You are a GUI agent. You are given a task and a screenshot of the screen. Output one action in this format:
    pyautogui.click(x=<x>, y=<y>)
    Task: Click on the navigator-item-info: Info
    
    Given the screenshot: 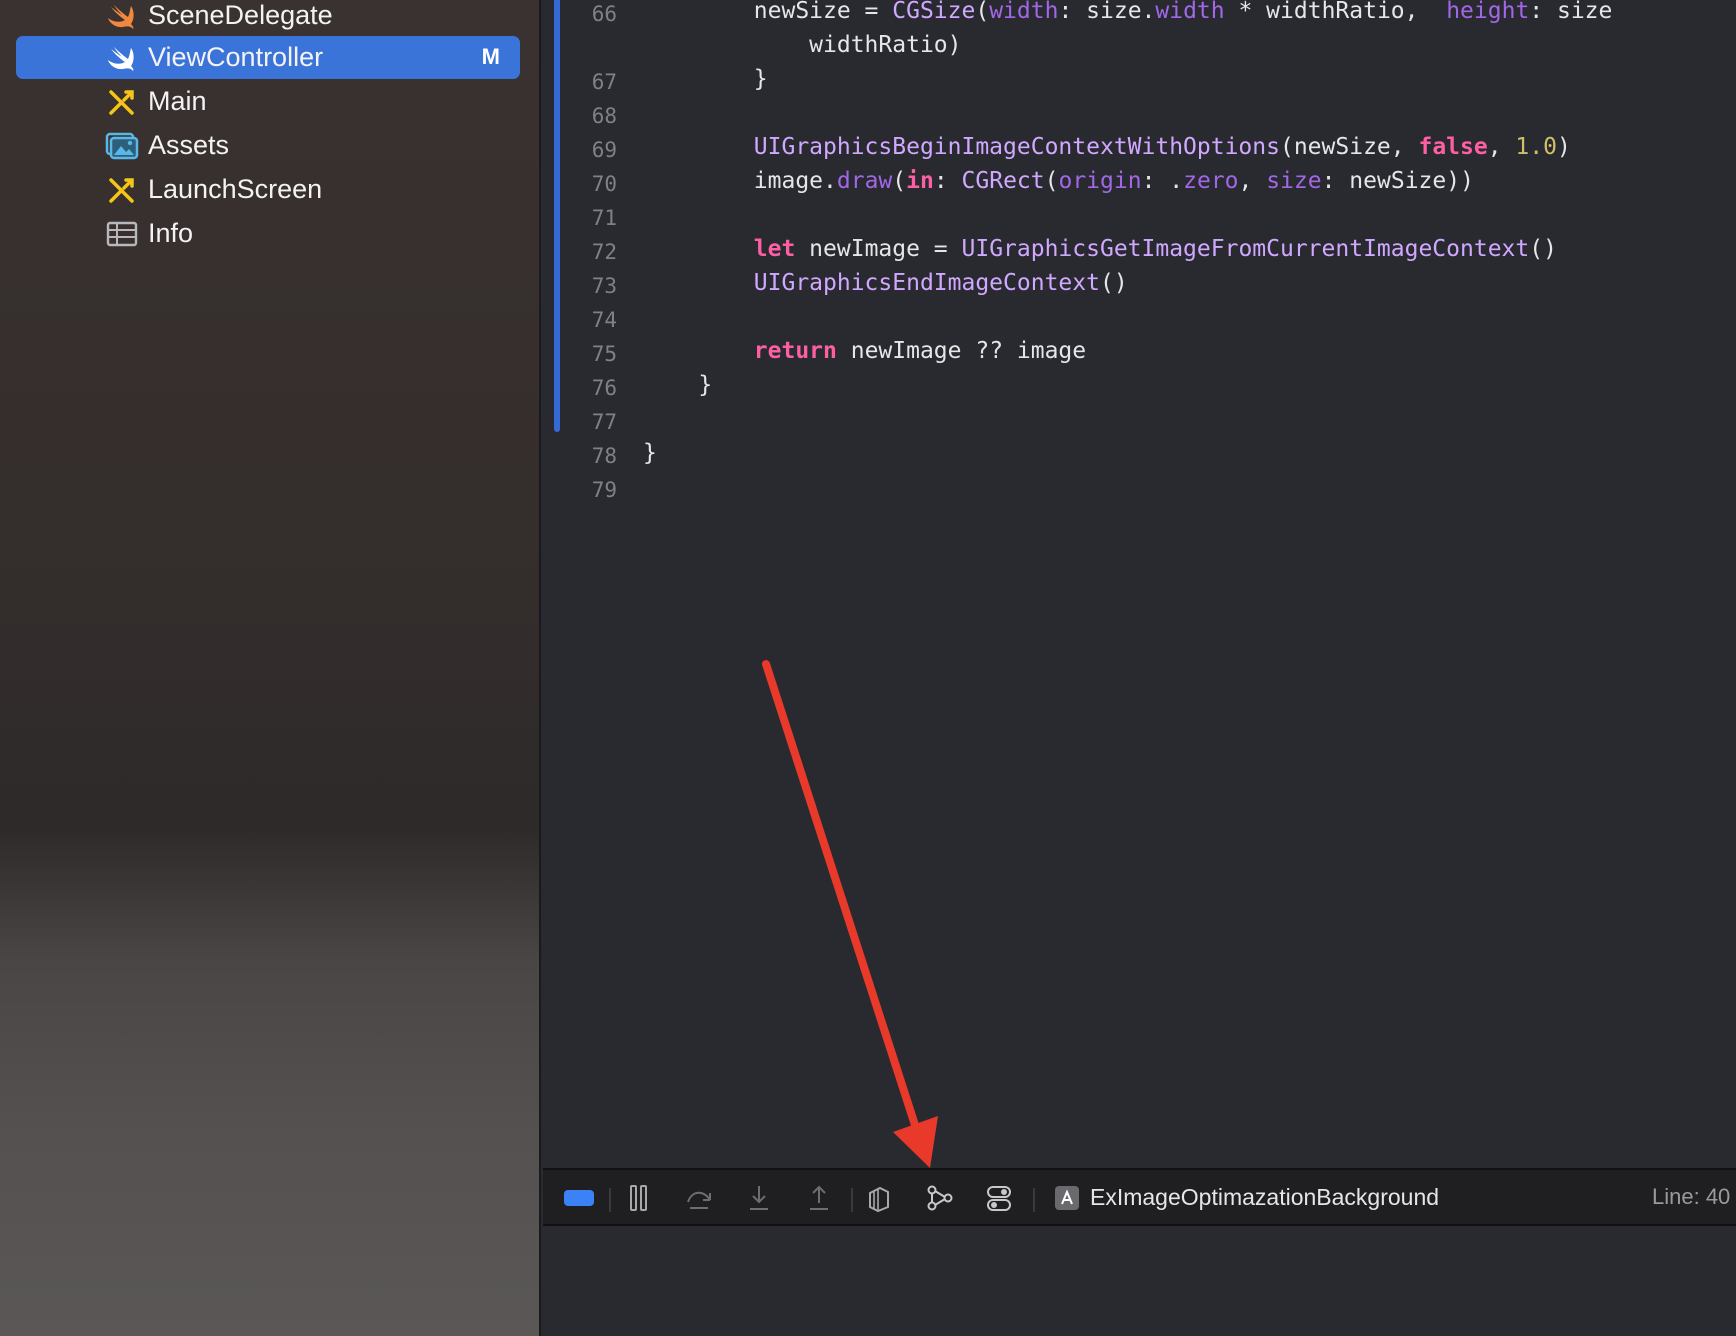 What is the action you would take?
    pyautogui.click(x=268, y=233)
    